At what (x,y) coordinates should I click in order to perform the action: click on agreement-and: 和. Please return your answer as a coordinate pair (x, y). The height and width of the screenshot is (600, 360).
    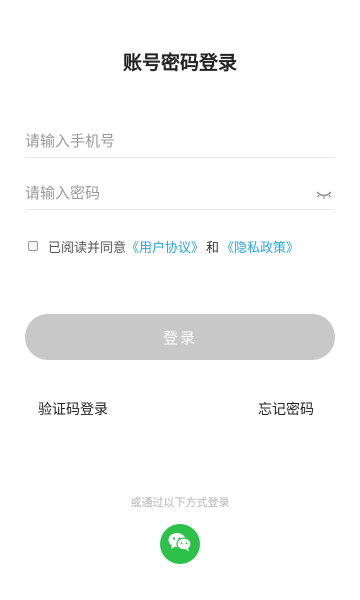
    Looking at the image, I should click on (213, 248).